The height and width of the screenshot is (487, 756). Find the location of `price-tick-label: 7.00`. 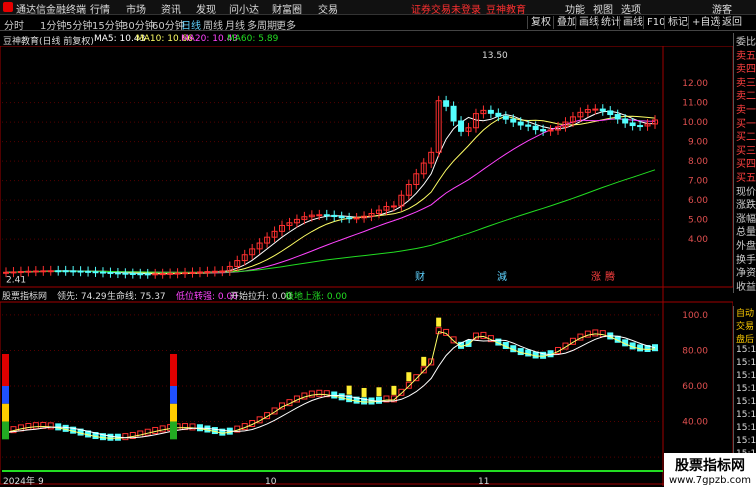

price-tick-label: 7.00 is located at coordinates (698, 182).